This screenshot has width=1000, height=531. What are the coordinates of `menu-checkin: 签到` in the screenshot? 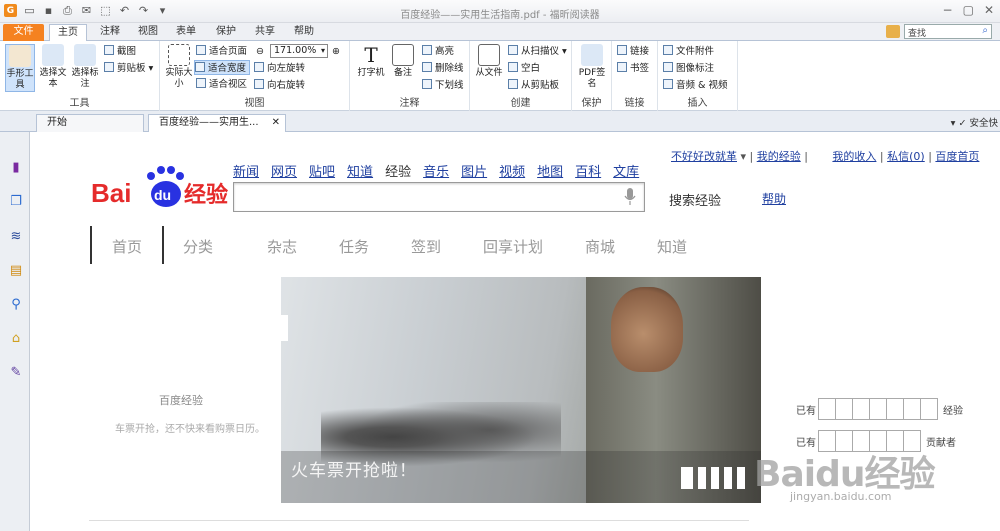 It's located at (426, 246).